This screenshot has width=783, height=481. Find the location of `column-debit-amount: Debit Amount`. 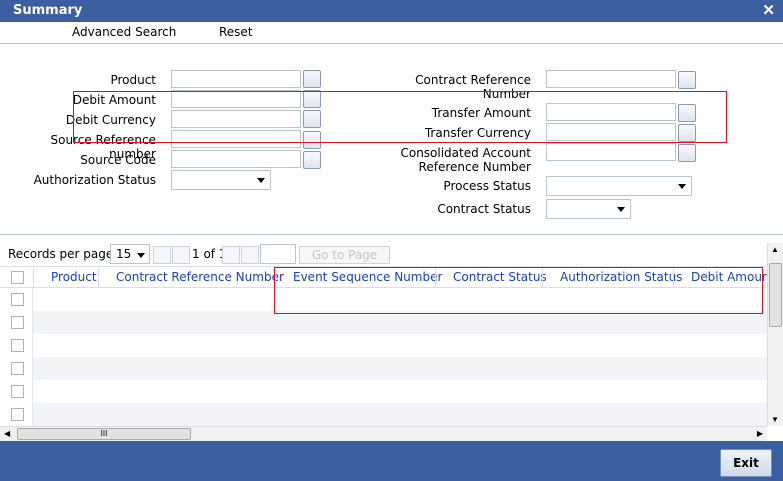

column-debit-amount: Debit Amount is located at coordinates (729, 277).